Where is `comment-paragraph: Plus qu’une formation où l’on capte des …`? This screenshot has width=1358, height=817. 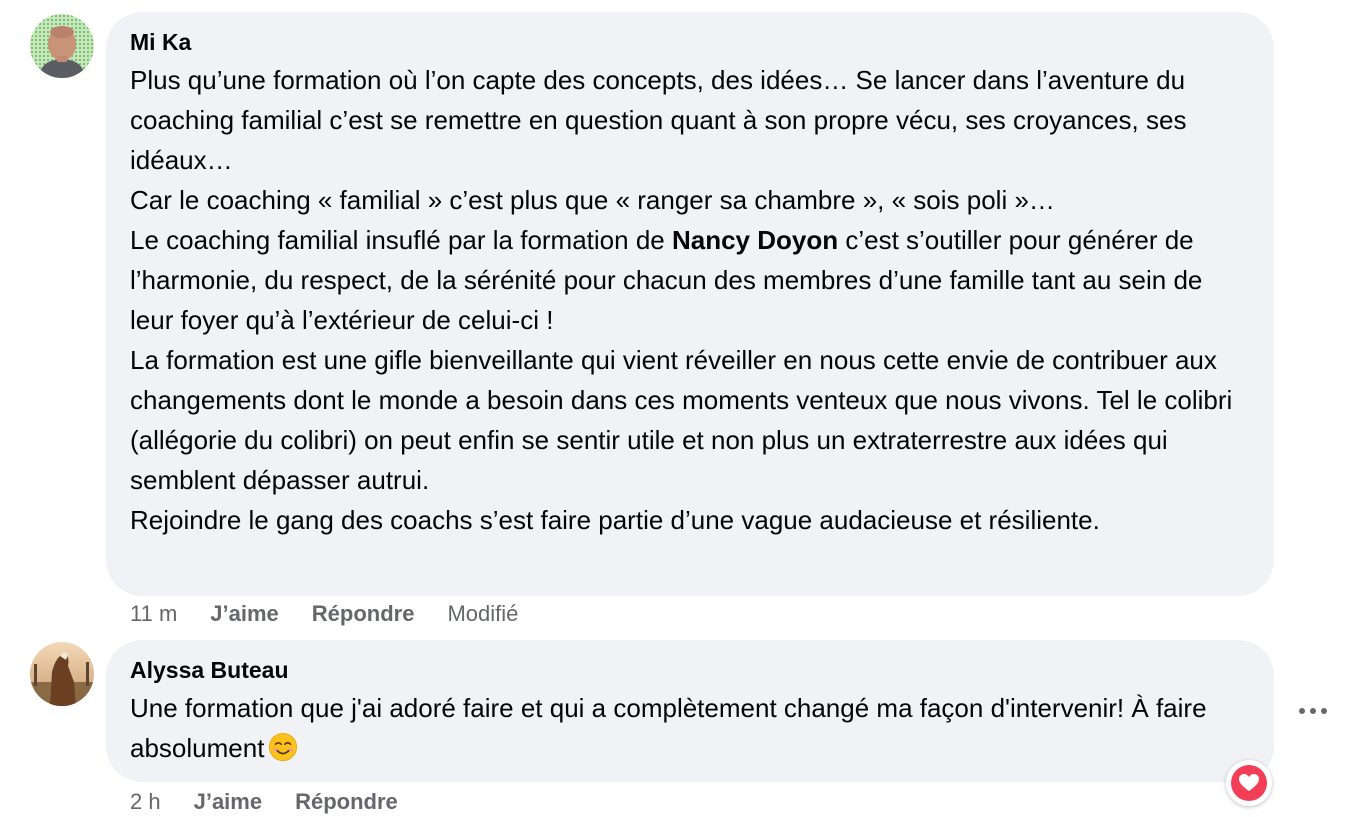 comment-paragraph: Plus qu’une formation où l’on capte des … is located at coordinates (658, 120).